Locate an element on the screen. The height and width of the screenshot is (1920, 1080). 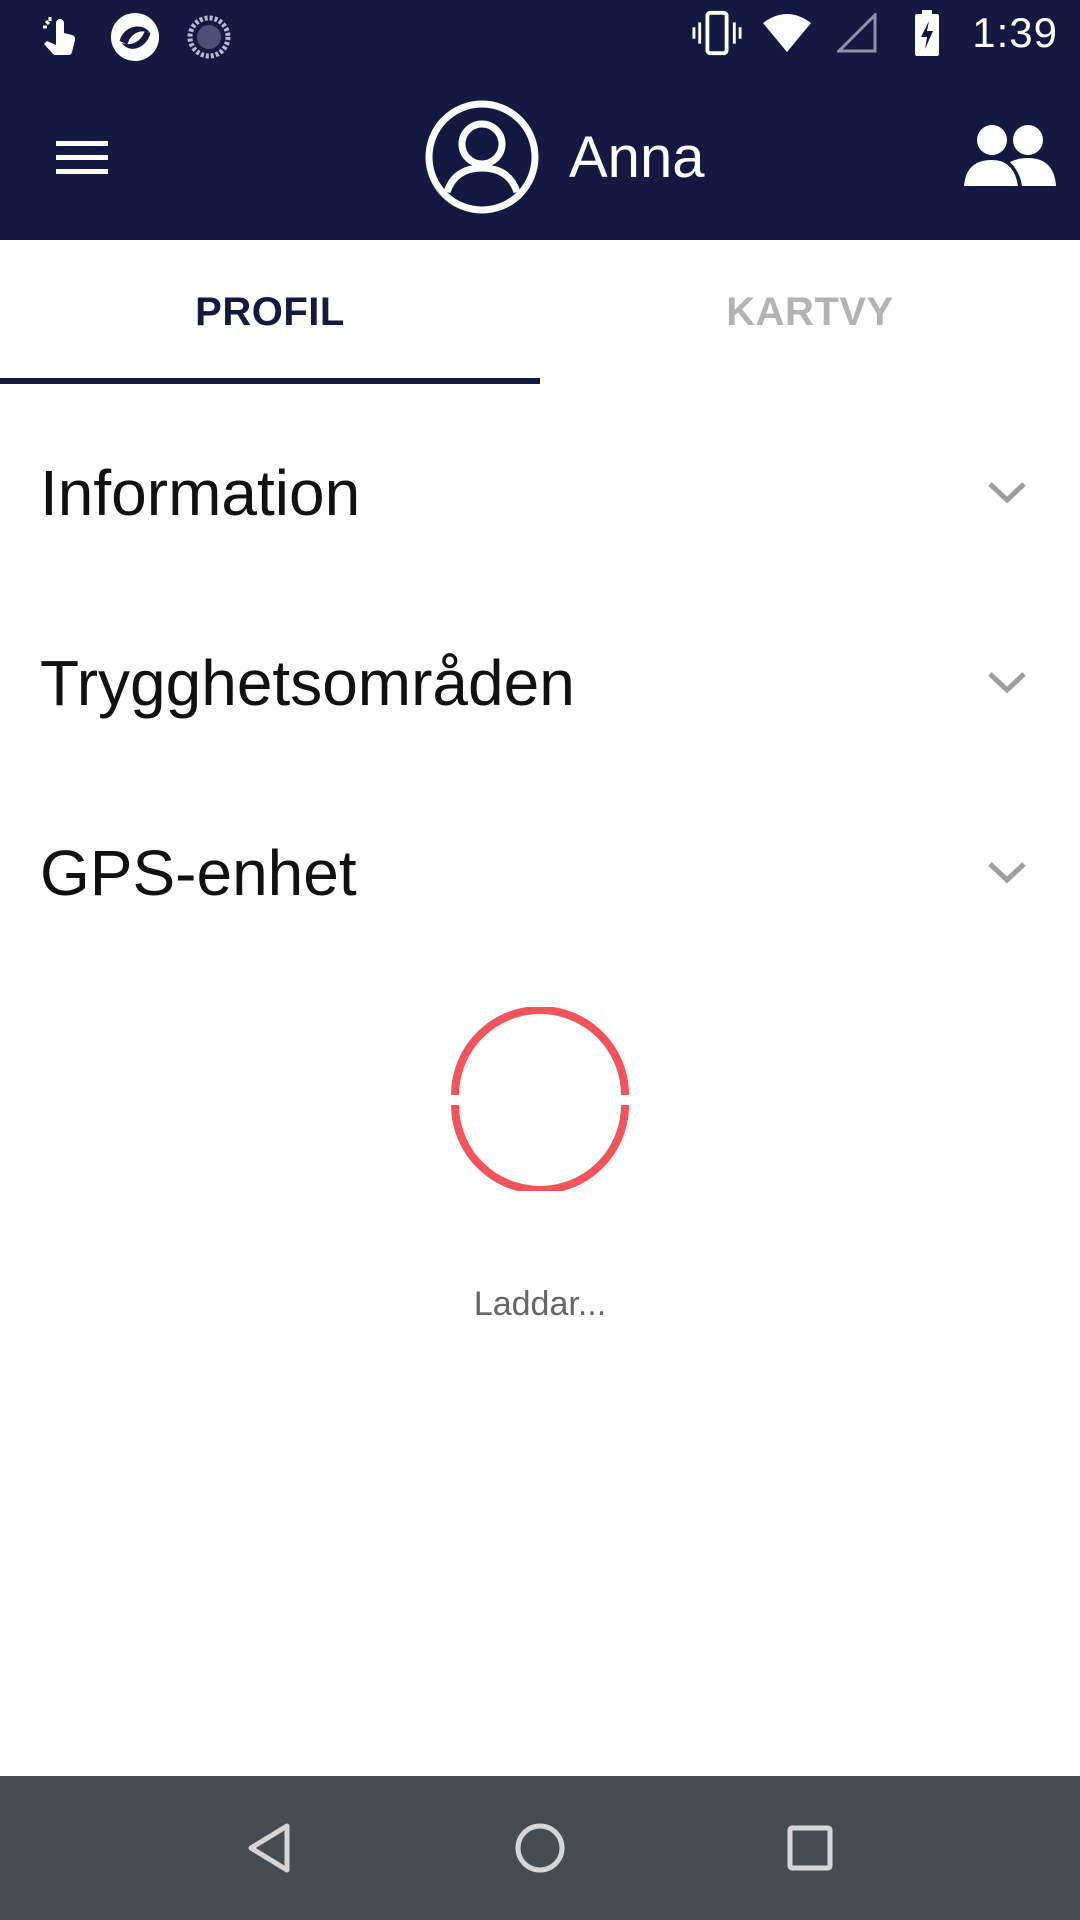
section-title: Trygghetsområden is located at coordinates (307, 683).